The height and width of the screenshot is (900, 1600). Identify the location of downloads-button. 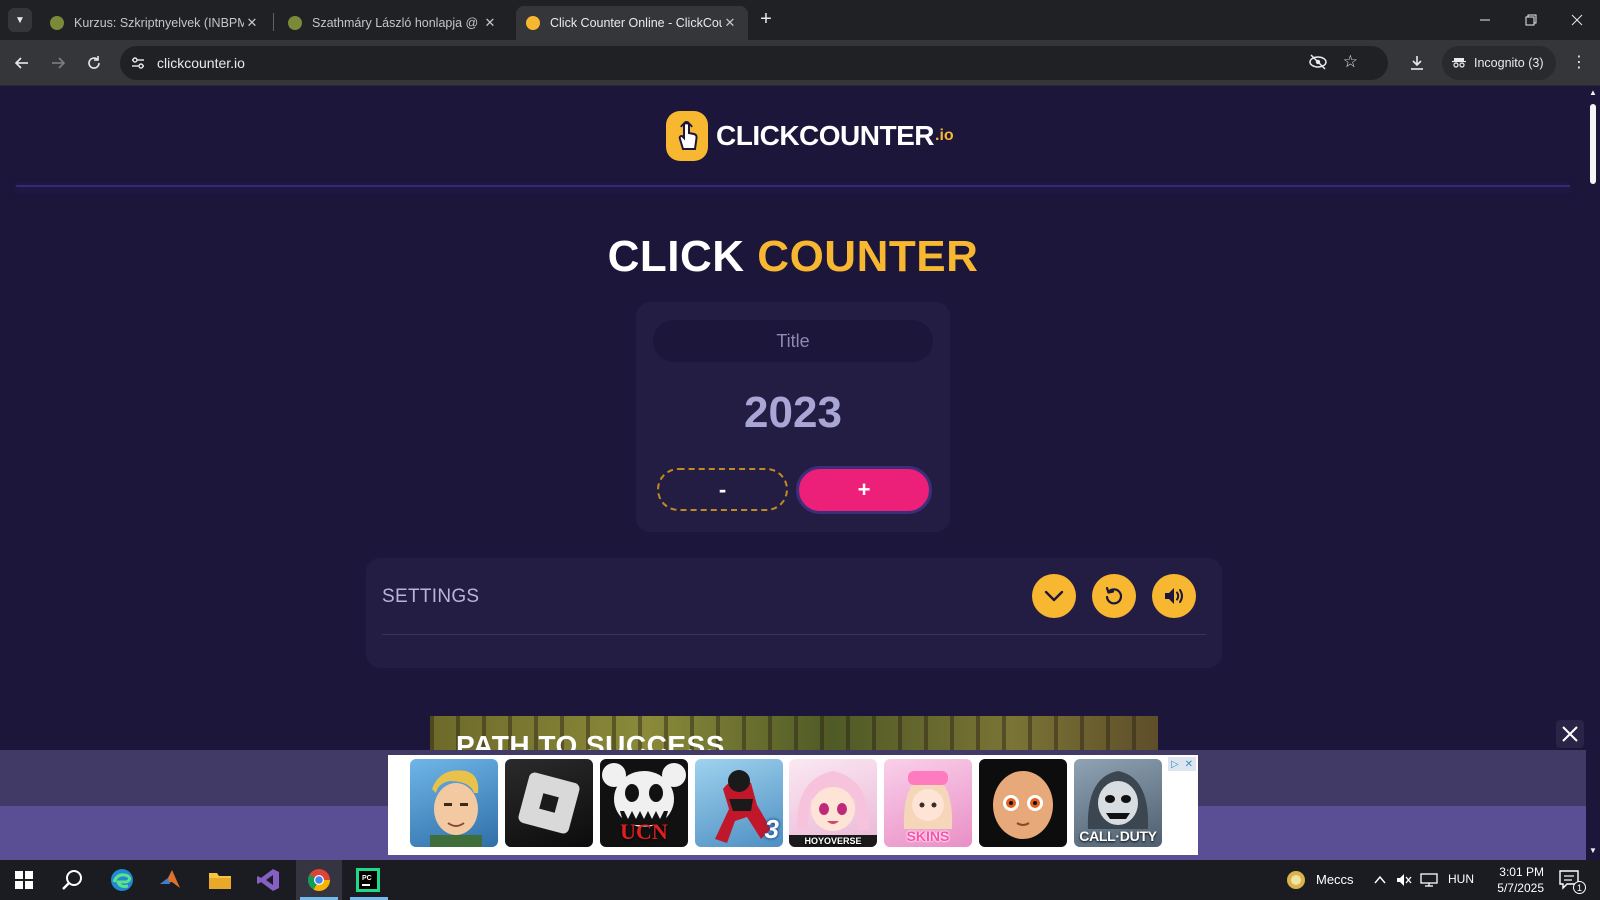
(1417, 63).